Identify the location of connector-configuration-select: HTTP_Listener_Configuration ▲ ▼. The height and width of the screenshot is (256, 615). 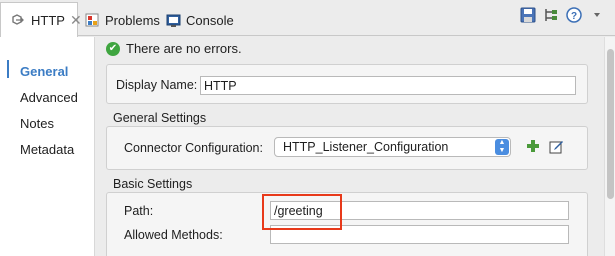
(392, 147).